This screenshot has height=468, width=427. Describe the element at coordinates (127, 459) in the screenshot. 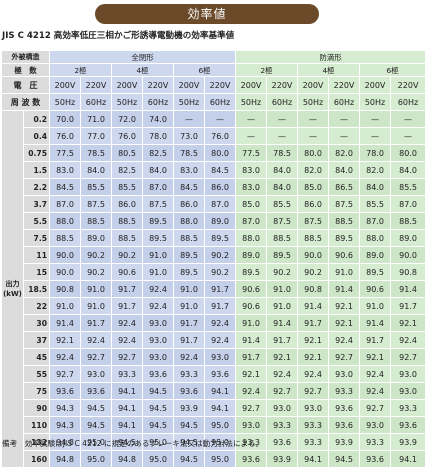

I see `efficiency-cell: 94.8` at that location.